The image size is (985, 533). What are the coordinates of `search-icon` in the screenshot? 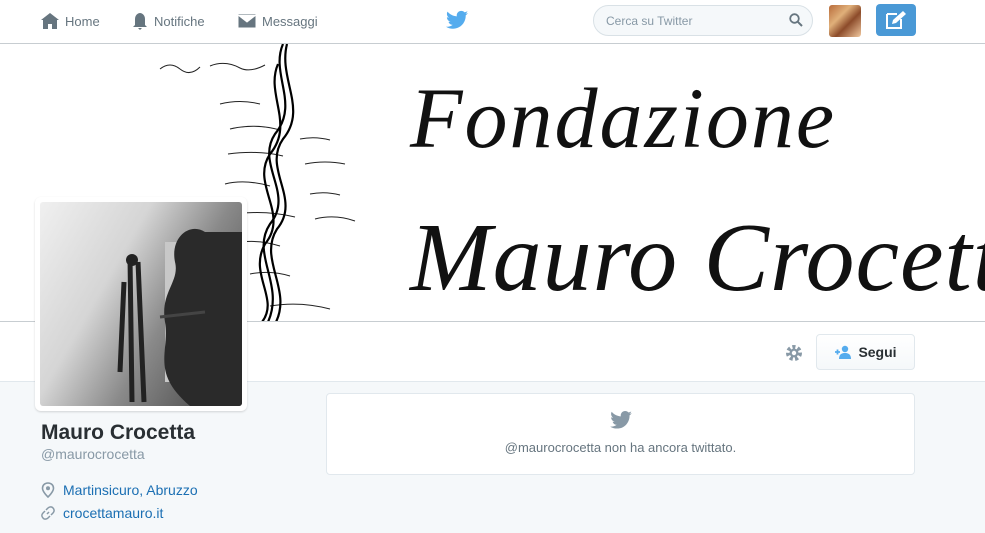 It's located at (796, 20).